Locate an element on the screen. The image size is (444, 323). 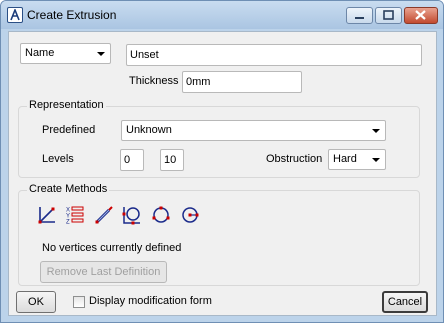
levels-from-input: 0 is located at coordinates (132, 160).